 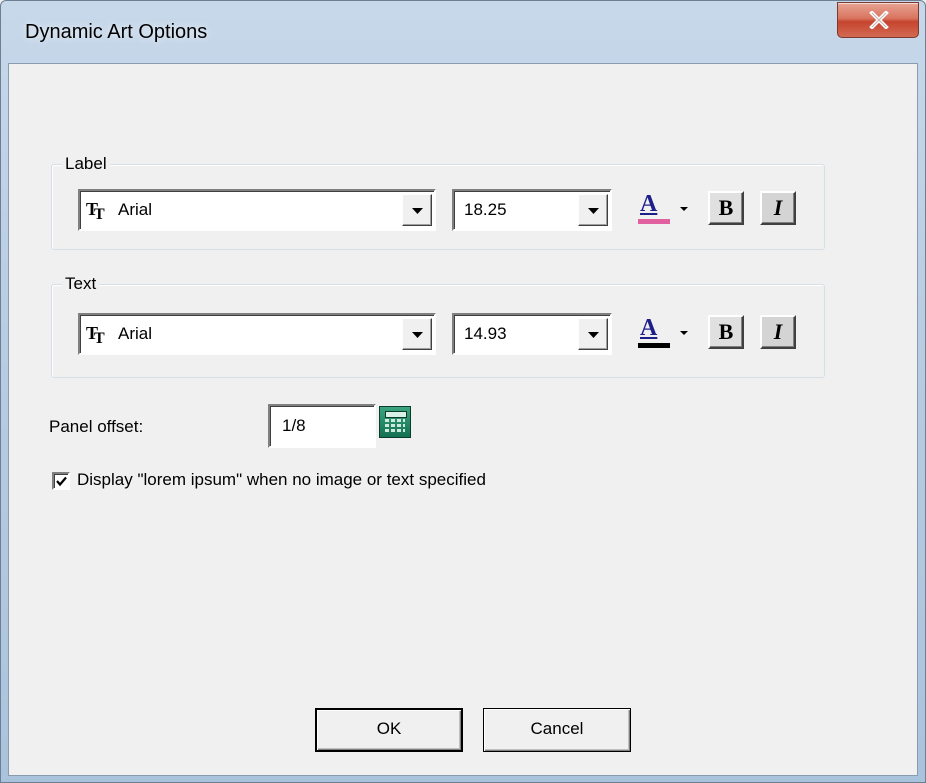 I want to click on text-font-dropdown-button, so click(x=417, y=334).